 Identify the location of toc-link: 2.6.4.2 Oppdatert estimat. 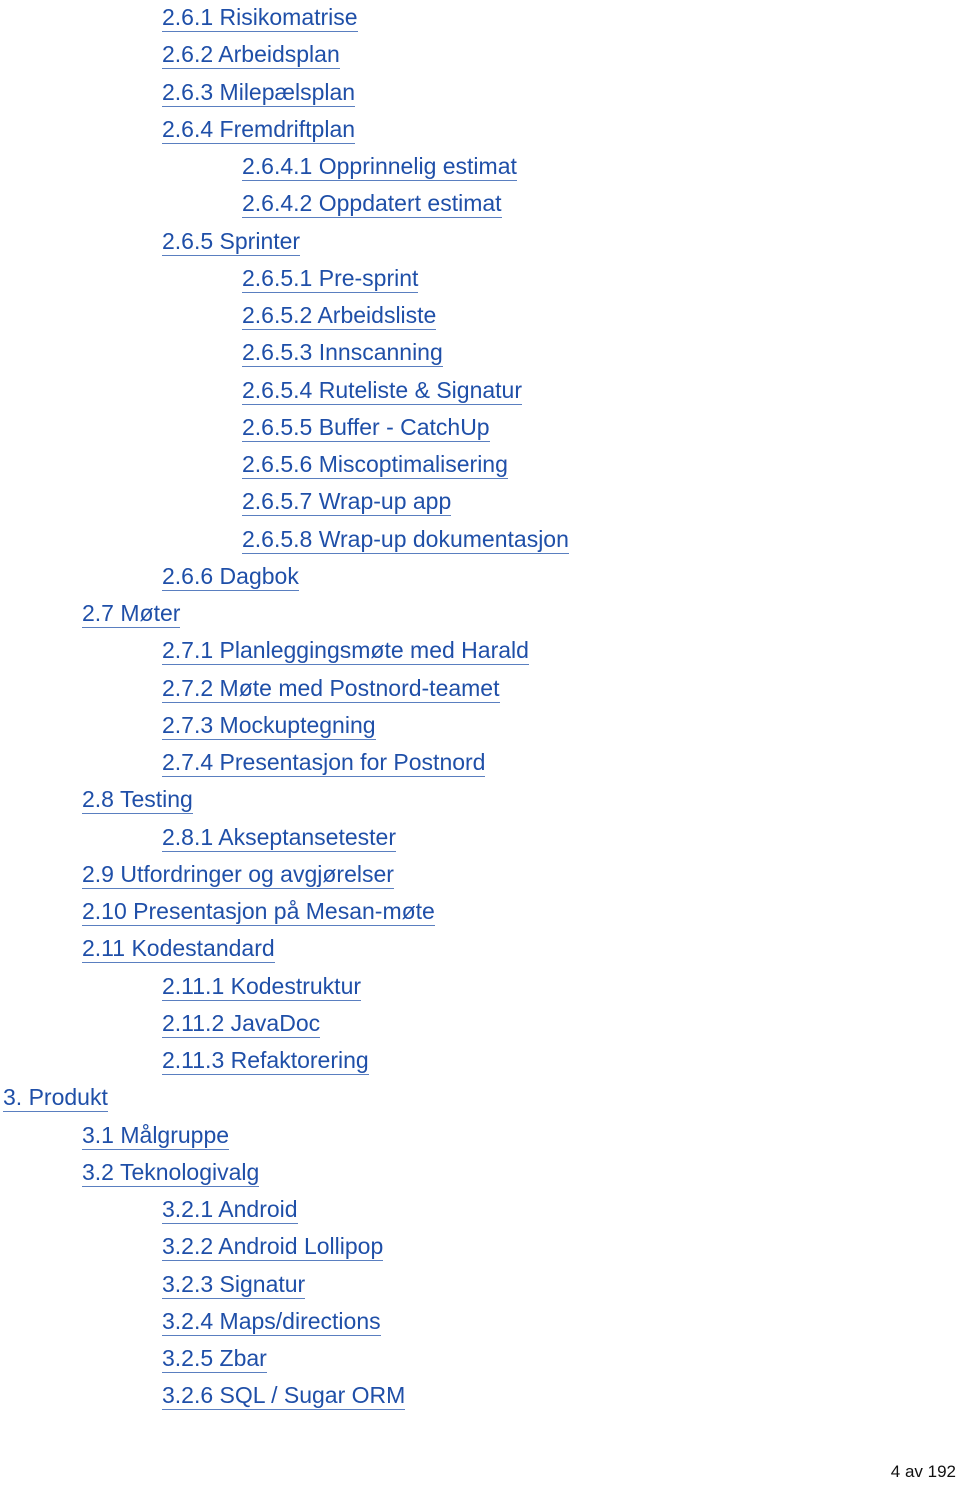
(372, 204).